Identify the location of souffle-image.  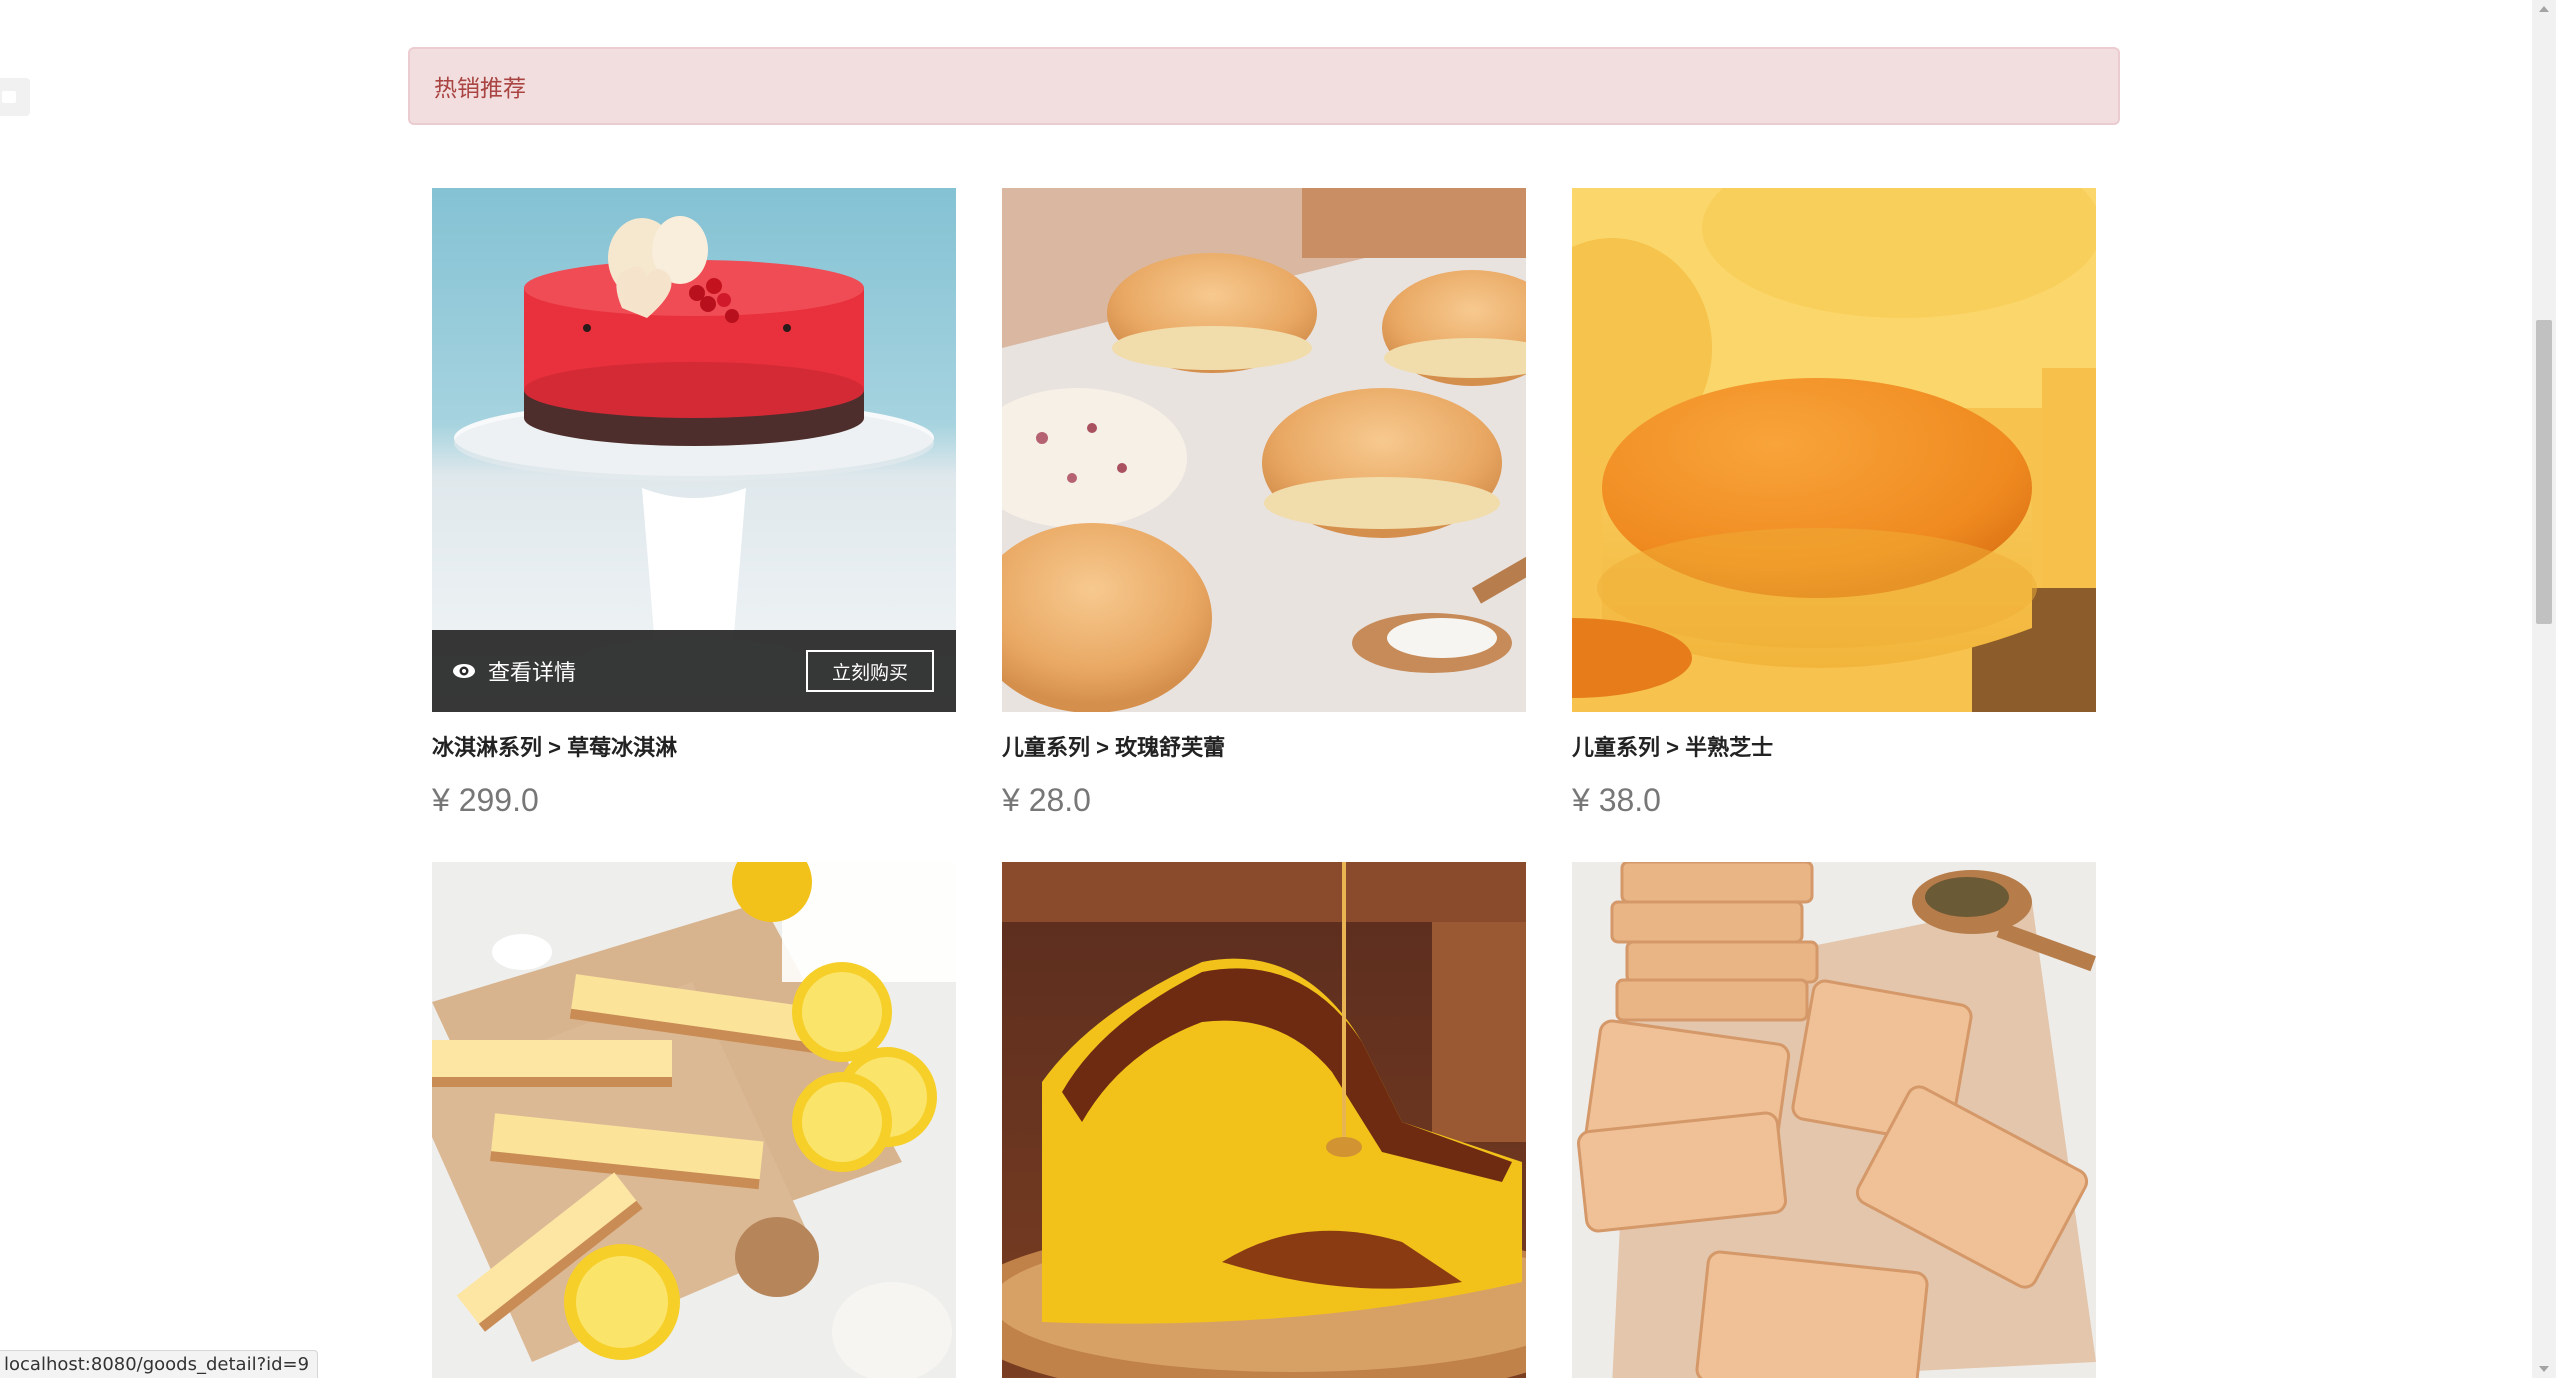
(1264, 450).